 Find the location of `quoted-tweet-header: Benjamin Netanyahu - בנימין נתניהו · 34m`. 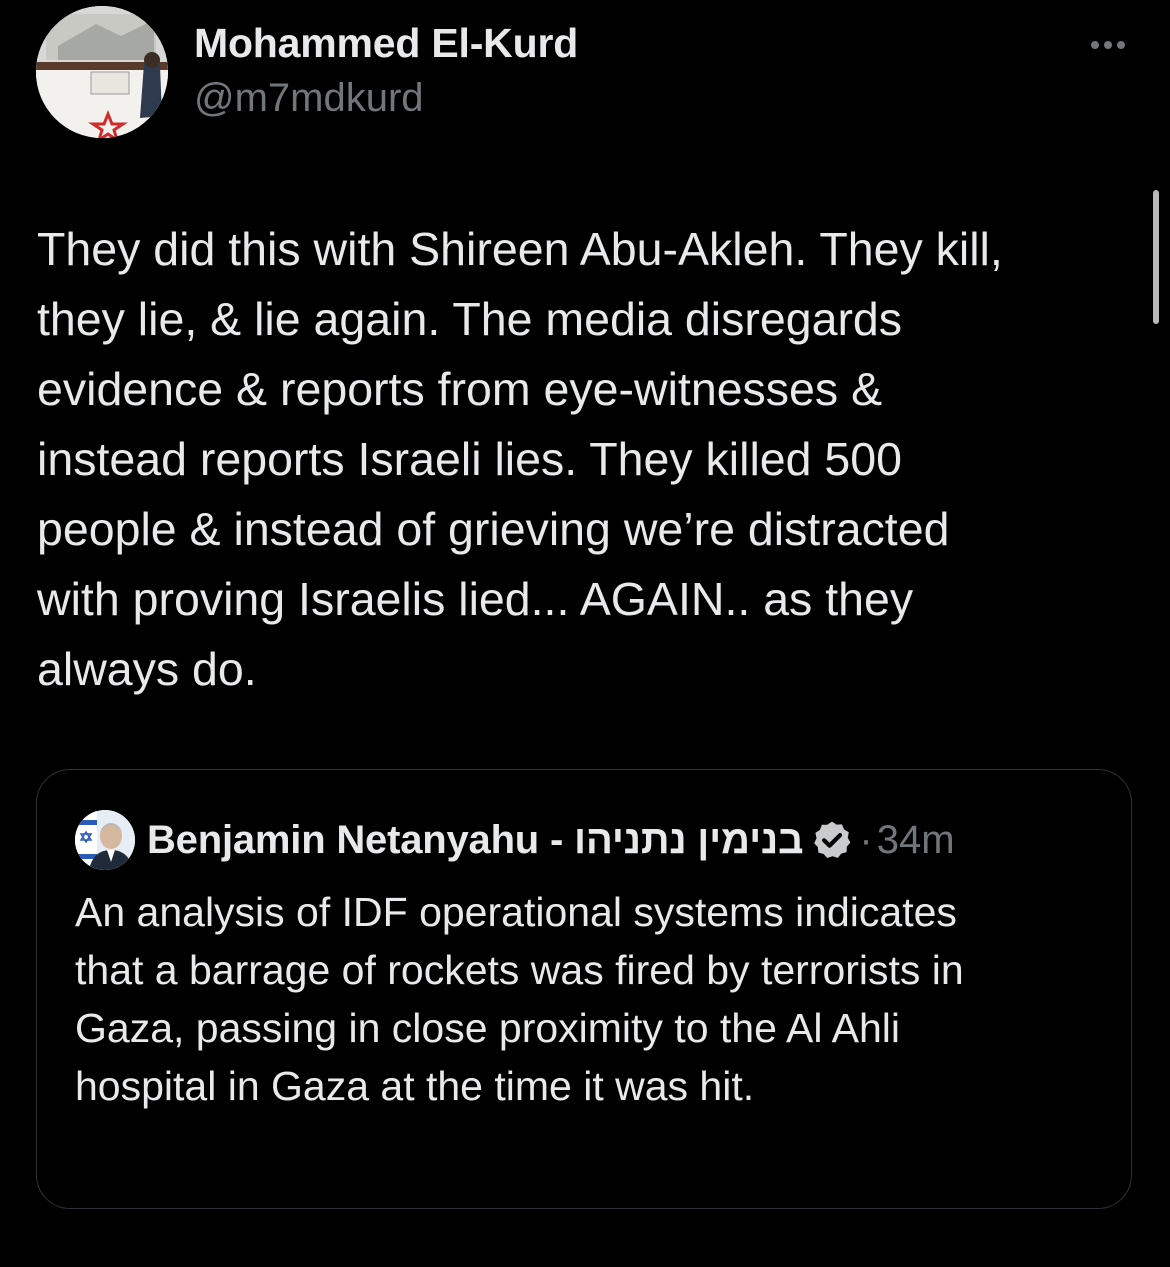

quoted-tweet-header: Benjamin Netanyahu - בנימין נתניהו · 34m is located at coordinates (515, 840).